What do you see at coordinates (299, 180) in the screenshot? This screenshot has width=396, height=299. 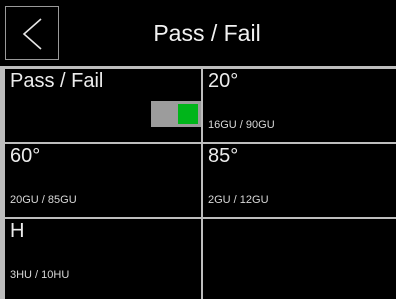 I see `angle-85-cell: 85° 2GU / 12GU` at bounding box center [299, 180].